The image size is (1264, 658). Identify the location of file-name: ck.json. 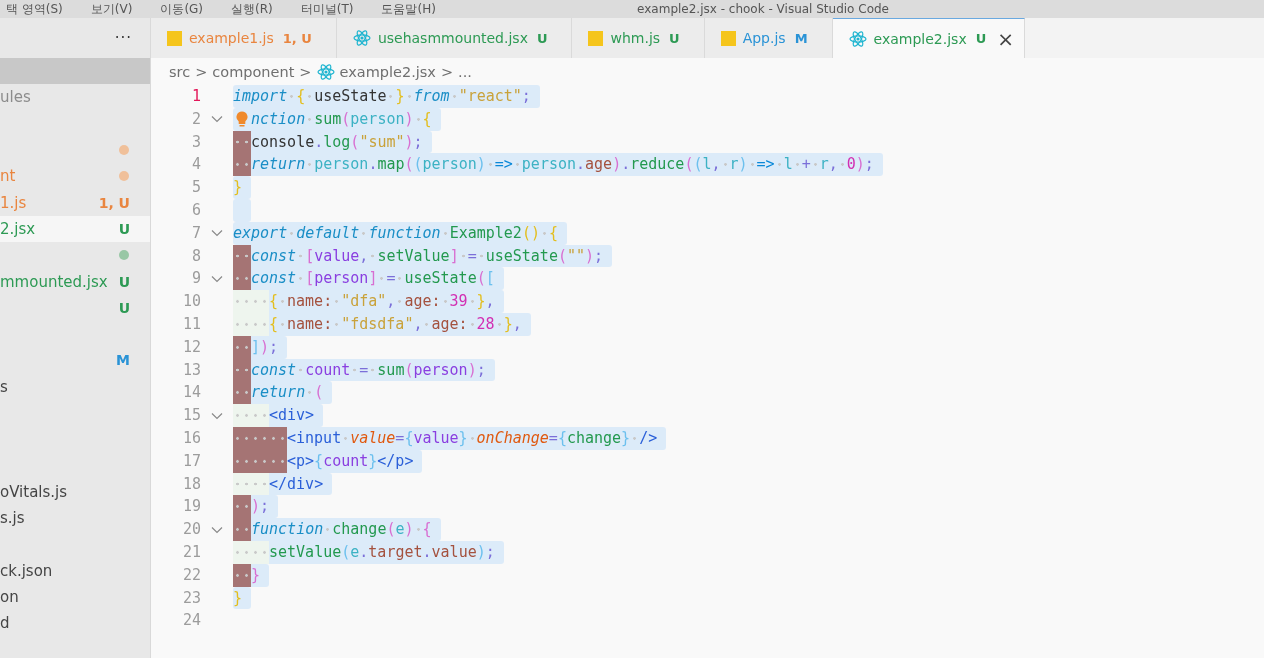
(26, 570).